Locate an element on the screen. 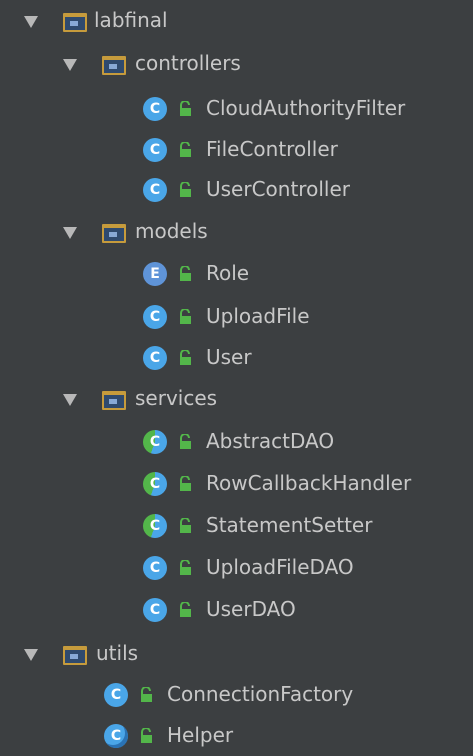 This screenshot has height=756, width=473. tree-node-label: models is located at coordinates (171, 231).